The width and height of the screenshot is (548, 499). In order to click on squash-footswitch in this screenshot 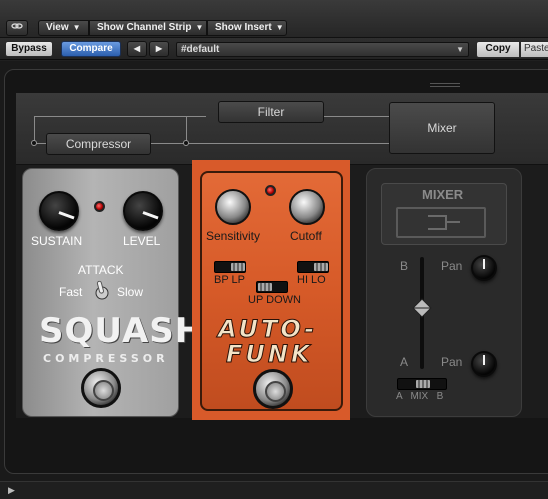, I will do `click(101, 388)`.